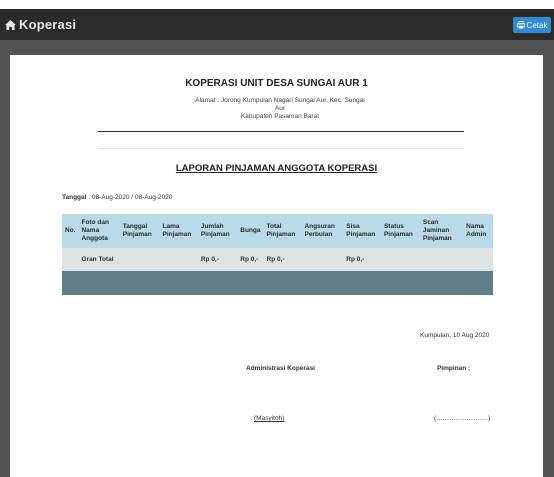 The width and height of the screenshot is (554, 477). I want to click on leader-title: Pimpinan :, so click(454, 368).